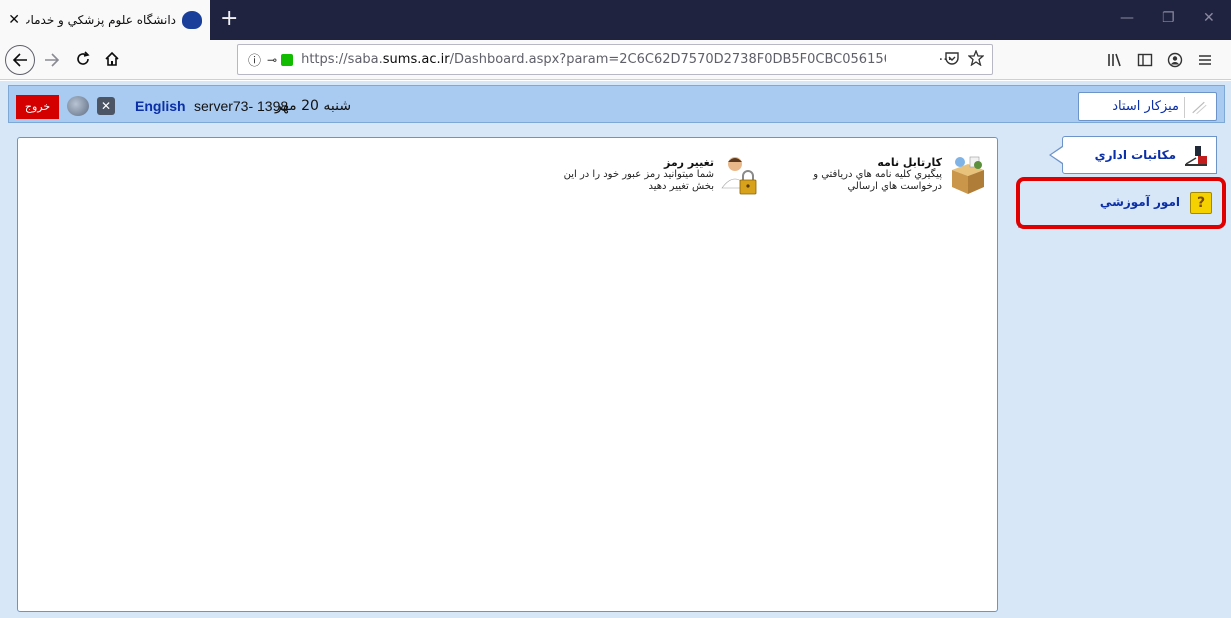  What do you see at coordinates (287, 59) in the screenshot?
I see `lock-icon` at bounding box center [287, 59].